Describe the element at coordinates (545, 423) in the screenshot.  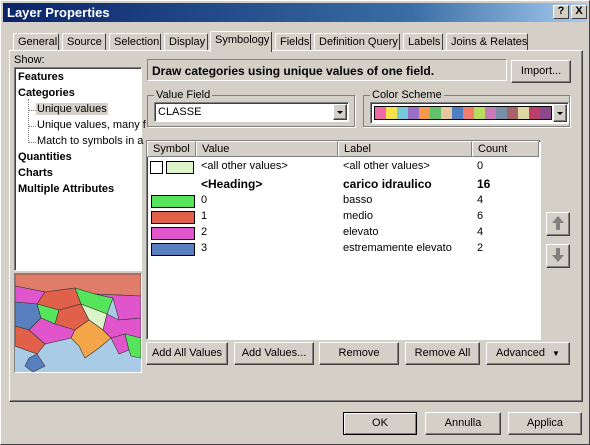
I see `apply-button: Applica` at that location.